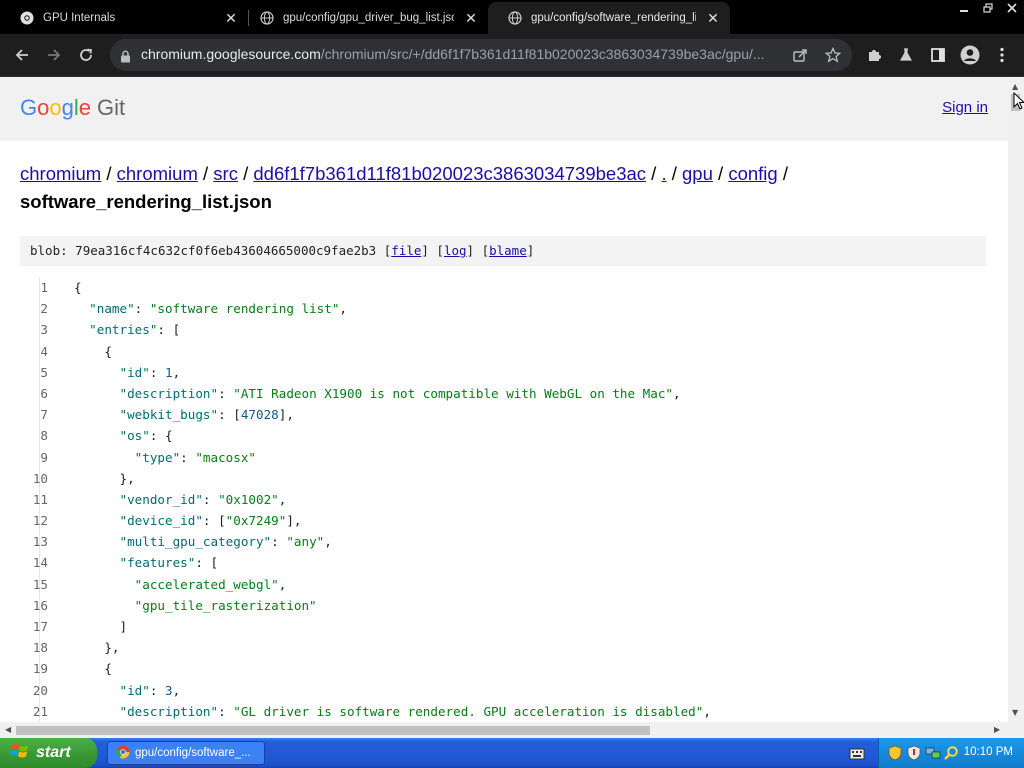 Image resolution: width=1024 pixels, height=768 pixels. Describe the element at coordinates (47, 562) in the screenshot. I see `line-number: 14` at that location.